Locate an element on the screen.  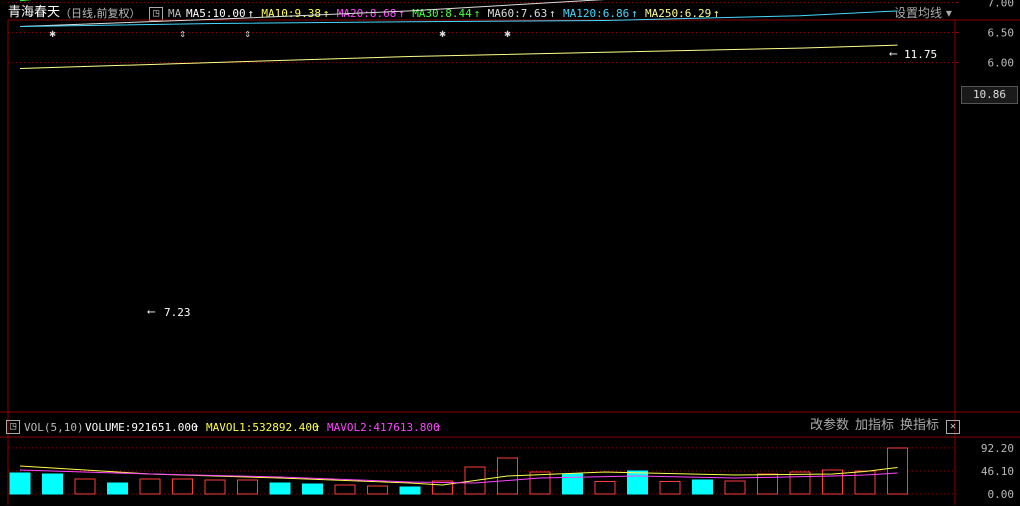
low-arrow-icon: ⟵ is located at coordinates (151, 311).